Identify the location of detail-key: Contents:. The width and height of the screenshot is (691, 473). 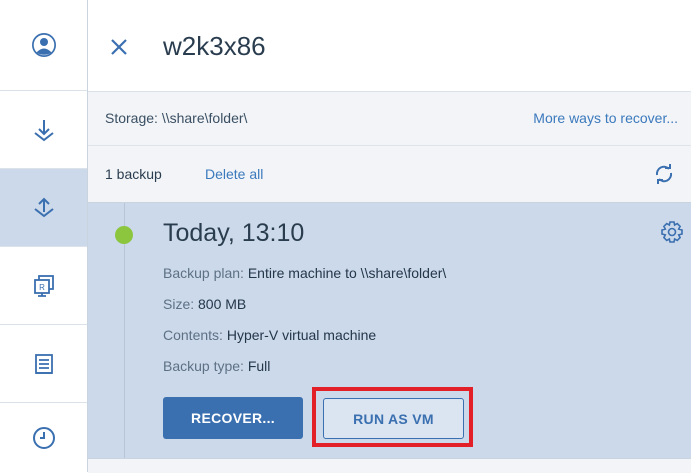
(193, 335).